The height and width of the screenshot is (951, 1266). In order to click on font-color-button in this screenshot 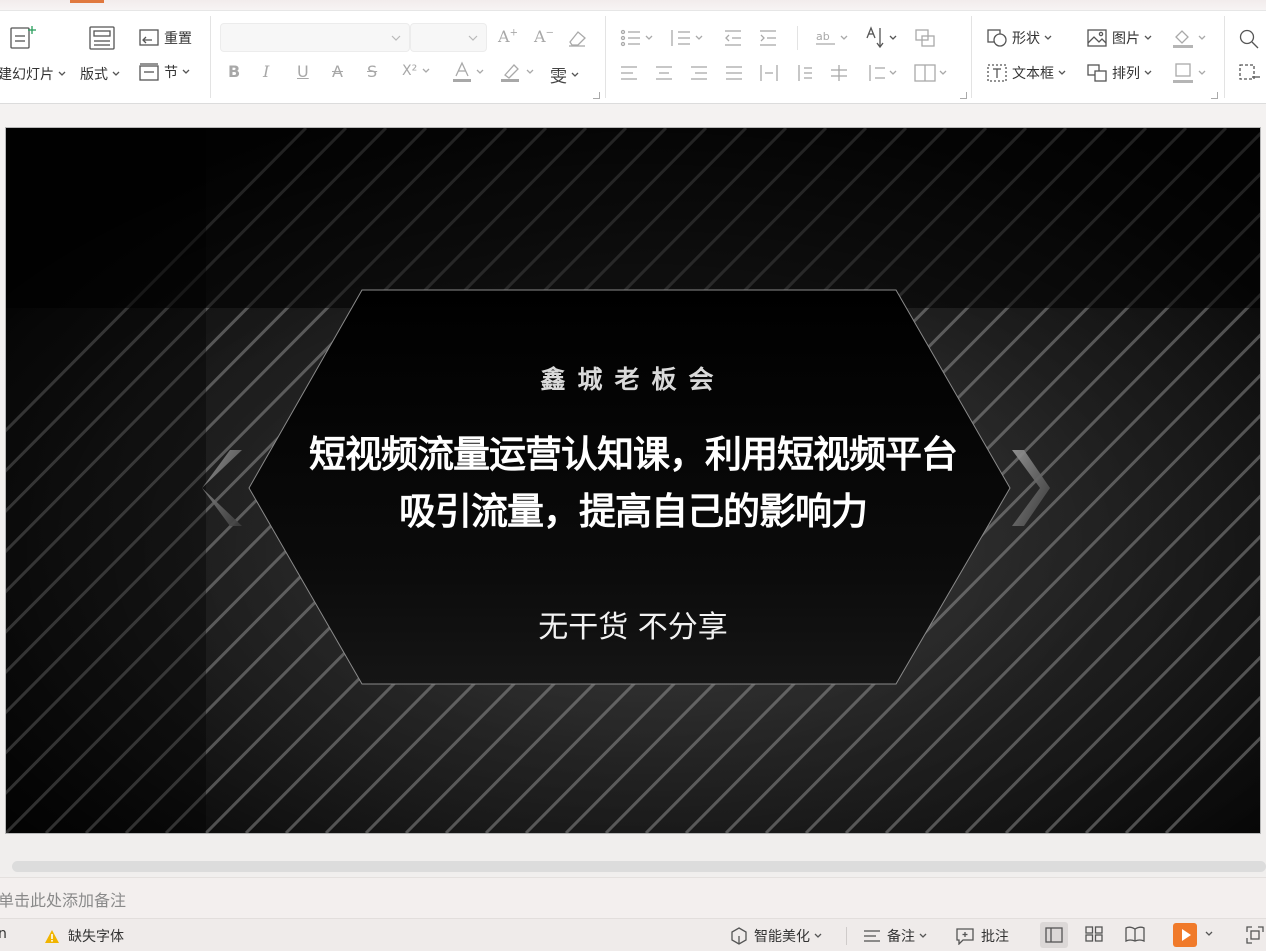, I will do `click(468, 72)`.